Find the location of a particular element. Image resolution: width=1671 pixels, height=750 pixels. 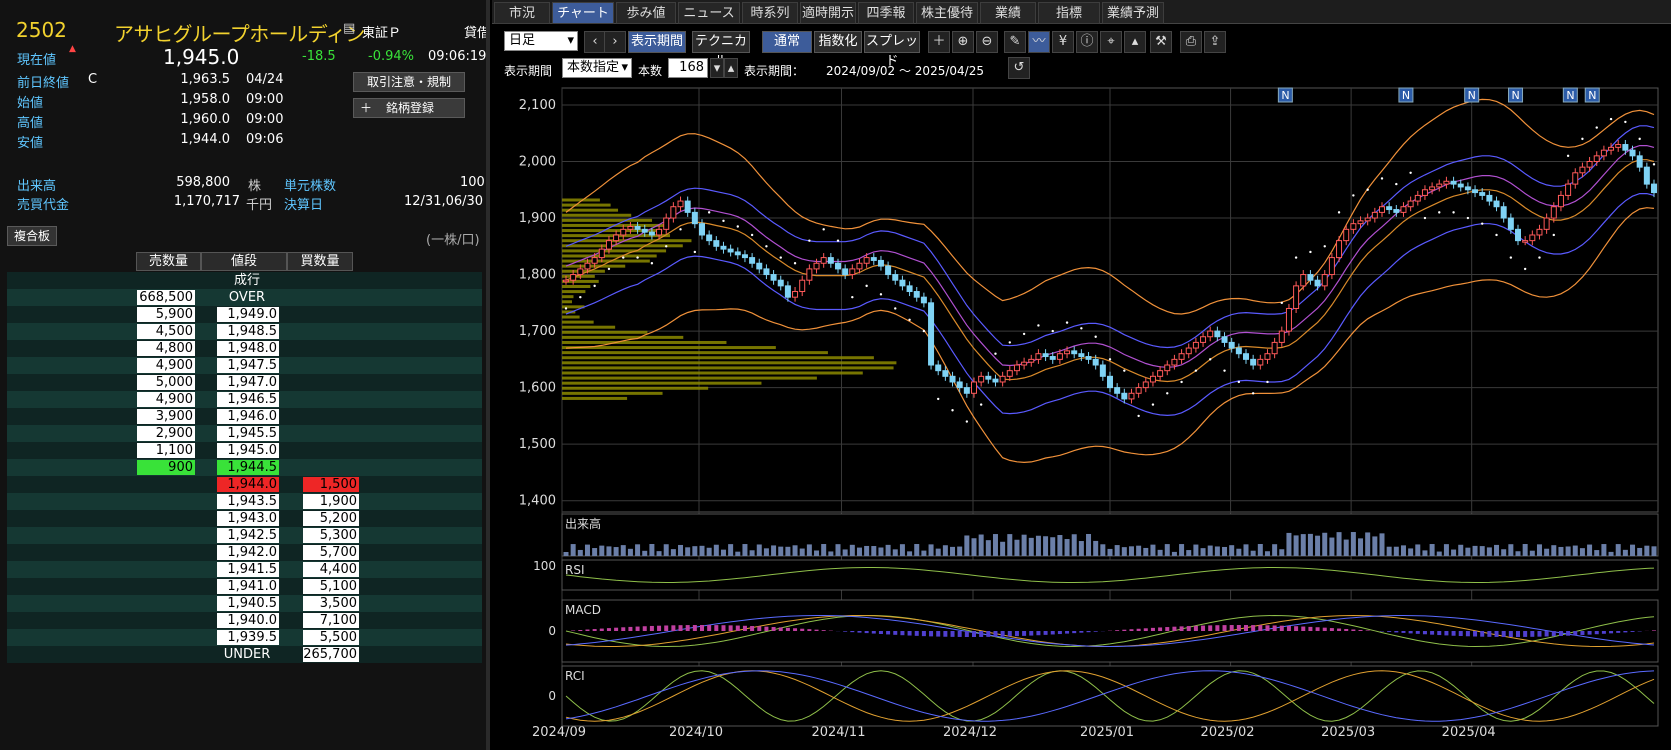

rsi-panel is located at coordinates (1110, 575).